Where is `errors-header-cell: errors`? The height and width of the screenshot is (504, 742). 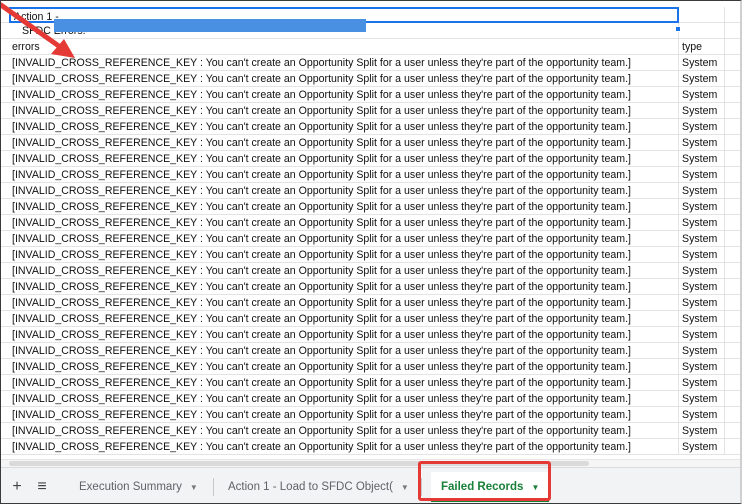
errors-header-cell: errors is located at coordinates (344, 47).